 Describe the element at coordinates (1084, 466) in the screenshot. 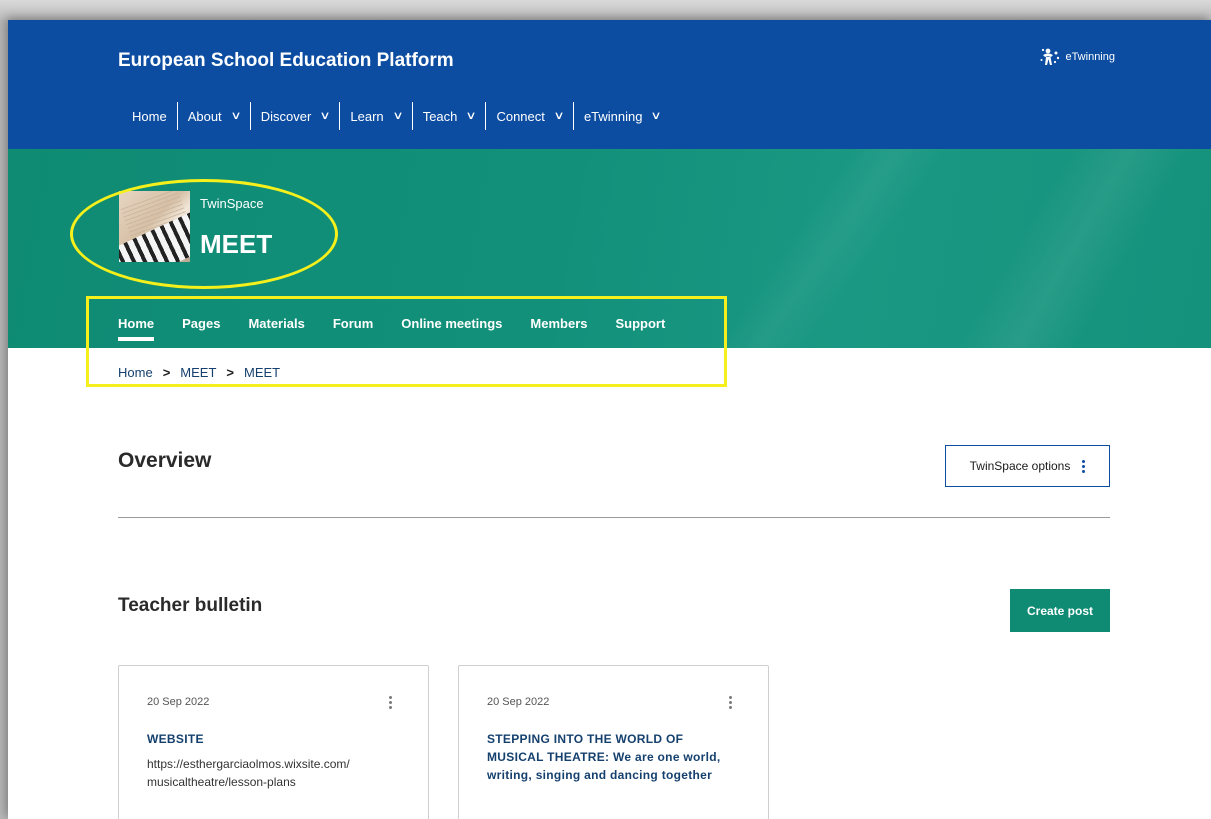

I see `vertical-ellipsis-icon` at that location.